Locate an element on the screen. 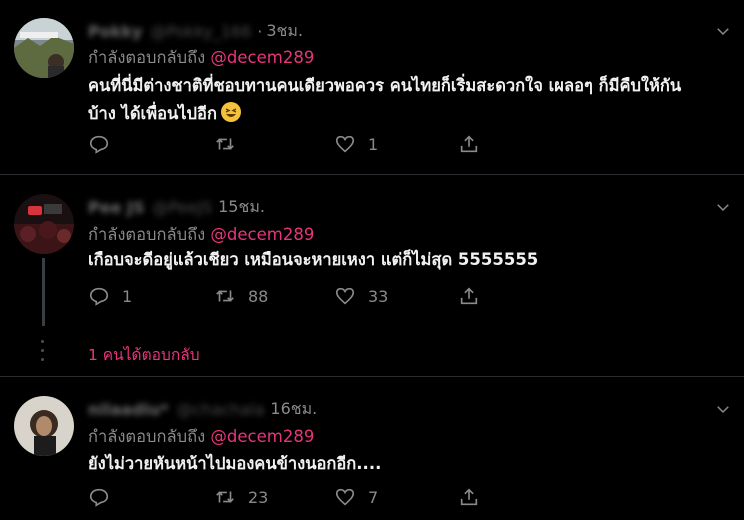 The height and width of the screenshot is (520, 744). retweet-button: 23 is located at coordinates (274, 497).